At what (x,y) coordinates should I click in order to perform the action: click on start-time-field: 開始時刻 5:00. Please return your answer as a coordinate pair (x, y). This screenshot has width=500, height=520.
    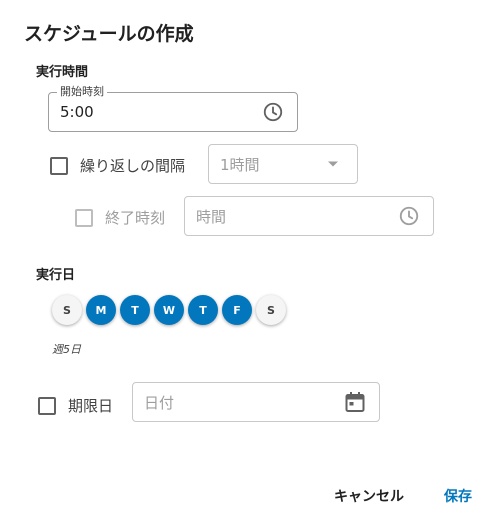
    Looking at the image, I should click on (173, 108).